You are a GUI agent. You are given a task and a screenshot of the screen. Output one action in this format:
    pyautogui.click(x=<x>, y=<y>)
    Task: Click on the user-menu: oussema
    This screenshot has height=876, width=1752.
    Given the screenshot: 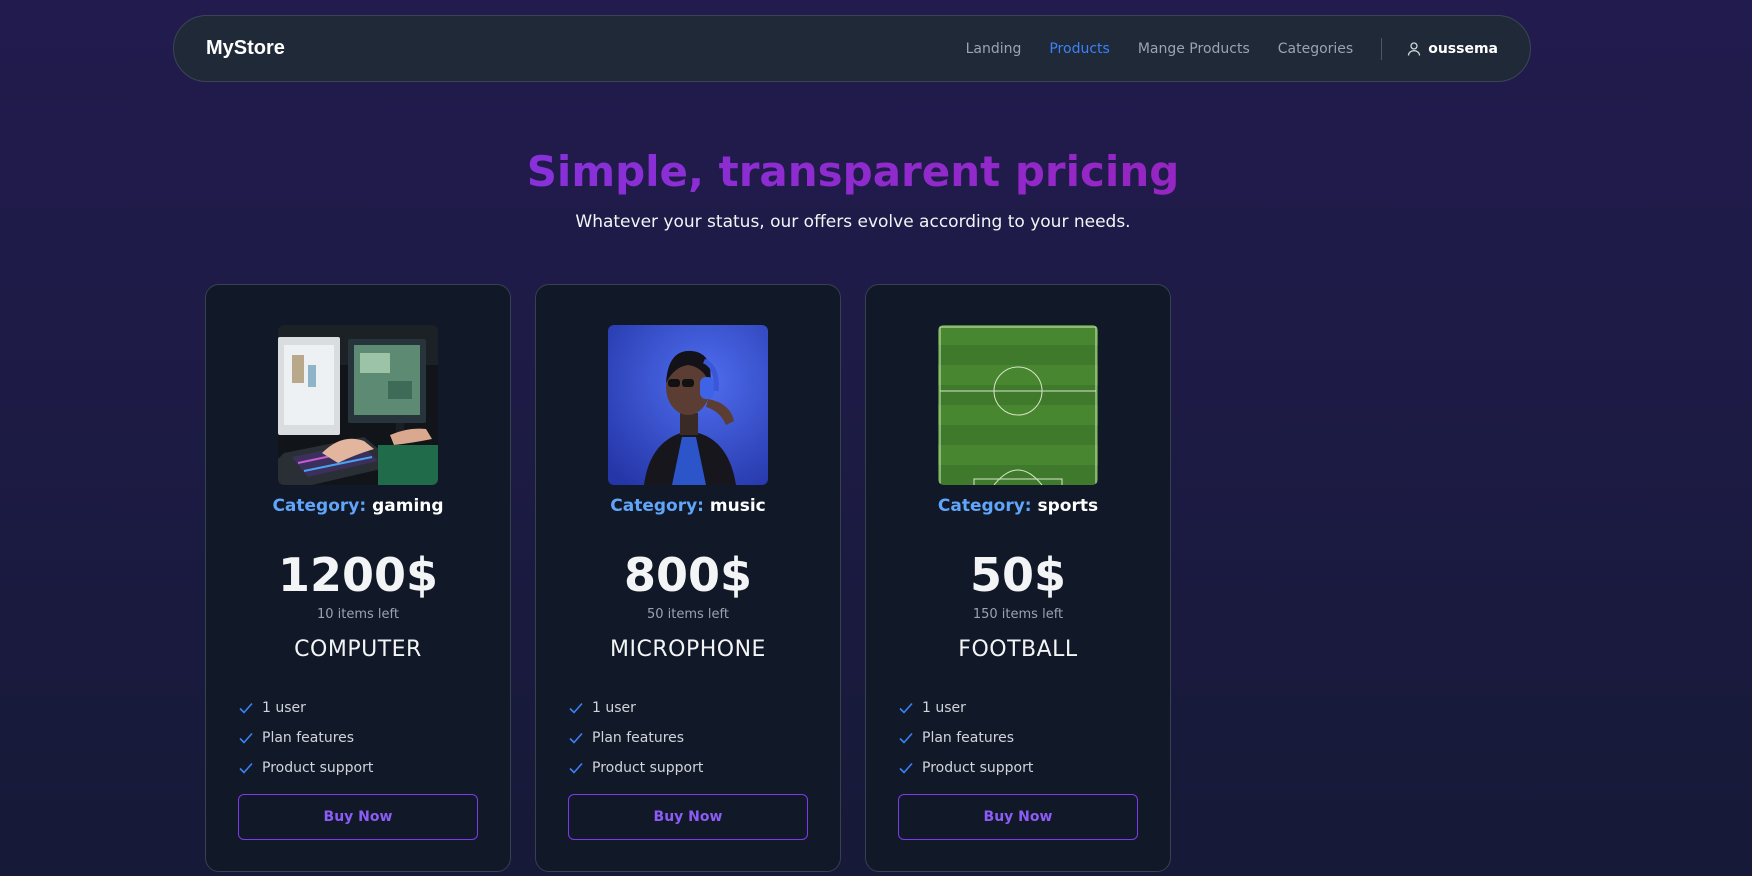 What is the action you would take?
    pyautogui.click(x=1452, y=49)
    